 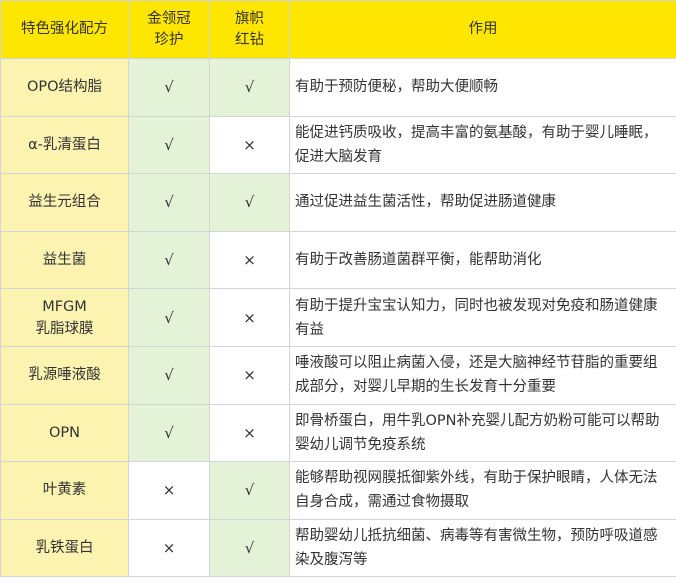 I want to click on feature-cell: OPN, so click(x=64, y=433).